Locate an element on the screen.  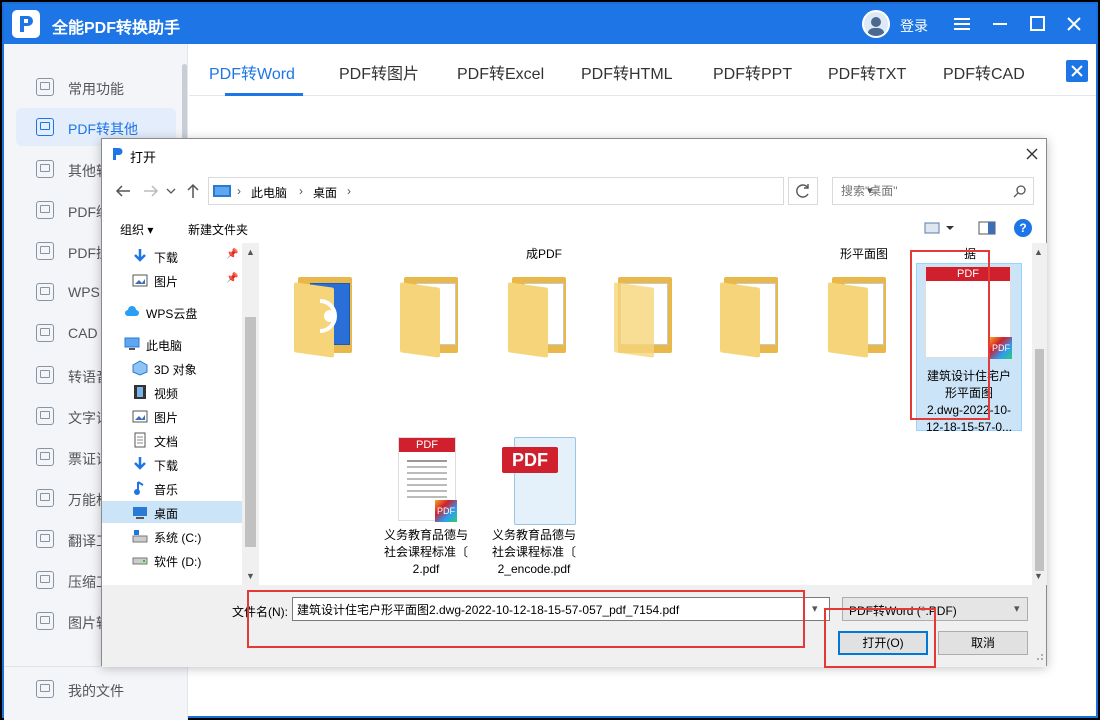
drive-icon is located at coordinates (140, 561).